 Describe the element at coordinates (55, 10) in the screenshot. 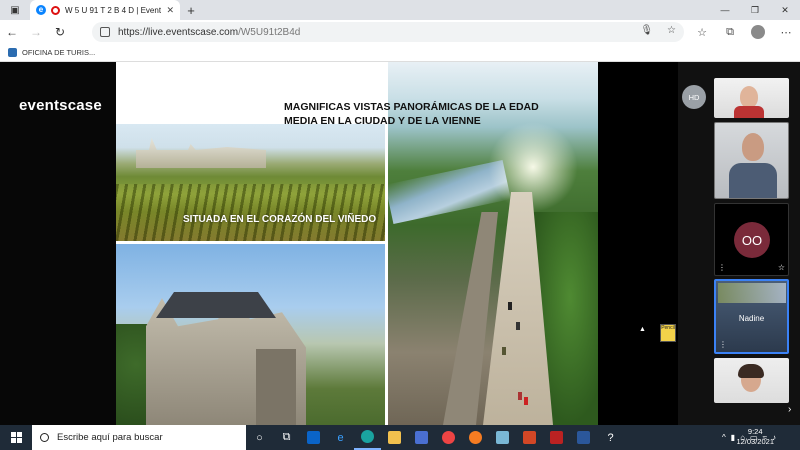

I see `recording-icon` at that location.